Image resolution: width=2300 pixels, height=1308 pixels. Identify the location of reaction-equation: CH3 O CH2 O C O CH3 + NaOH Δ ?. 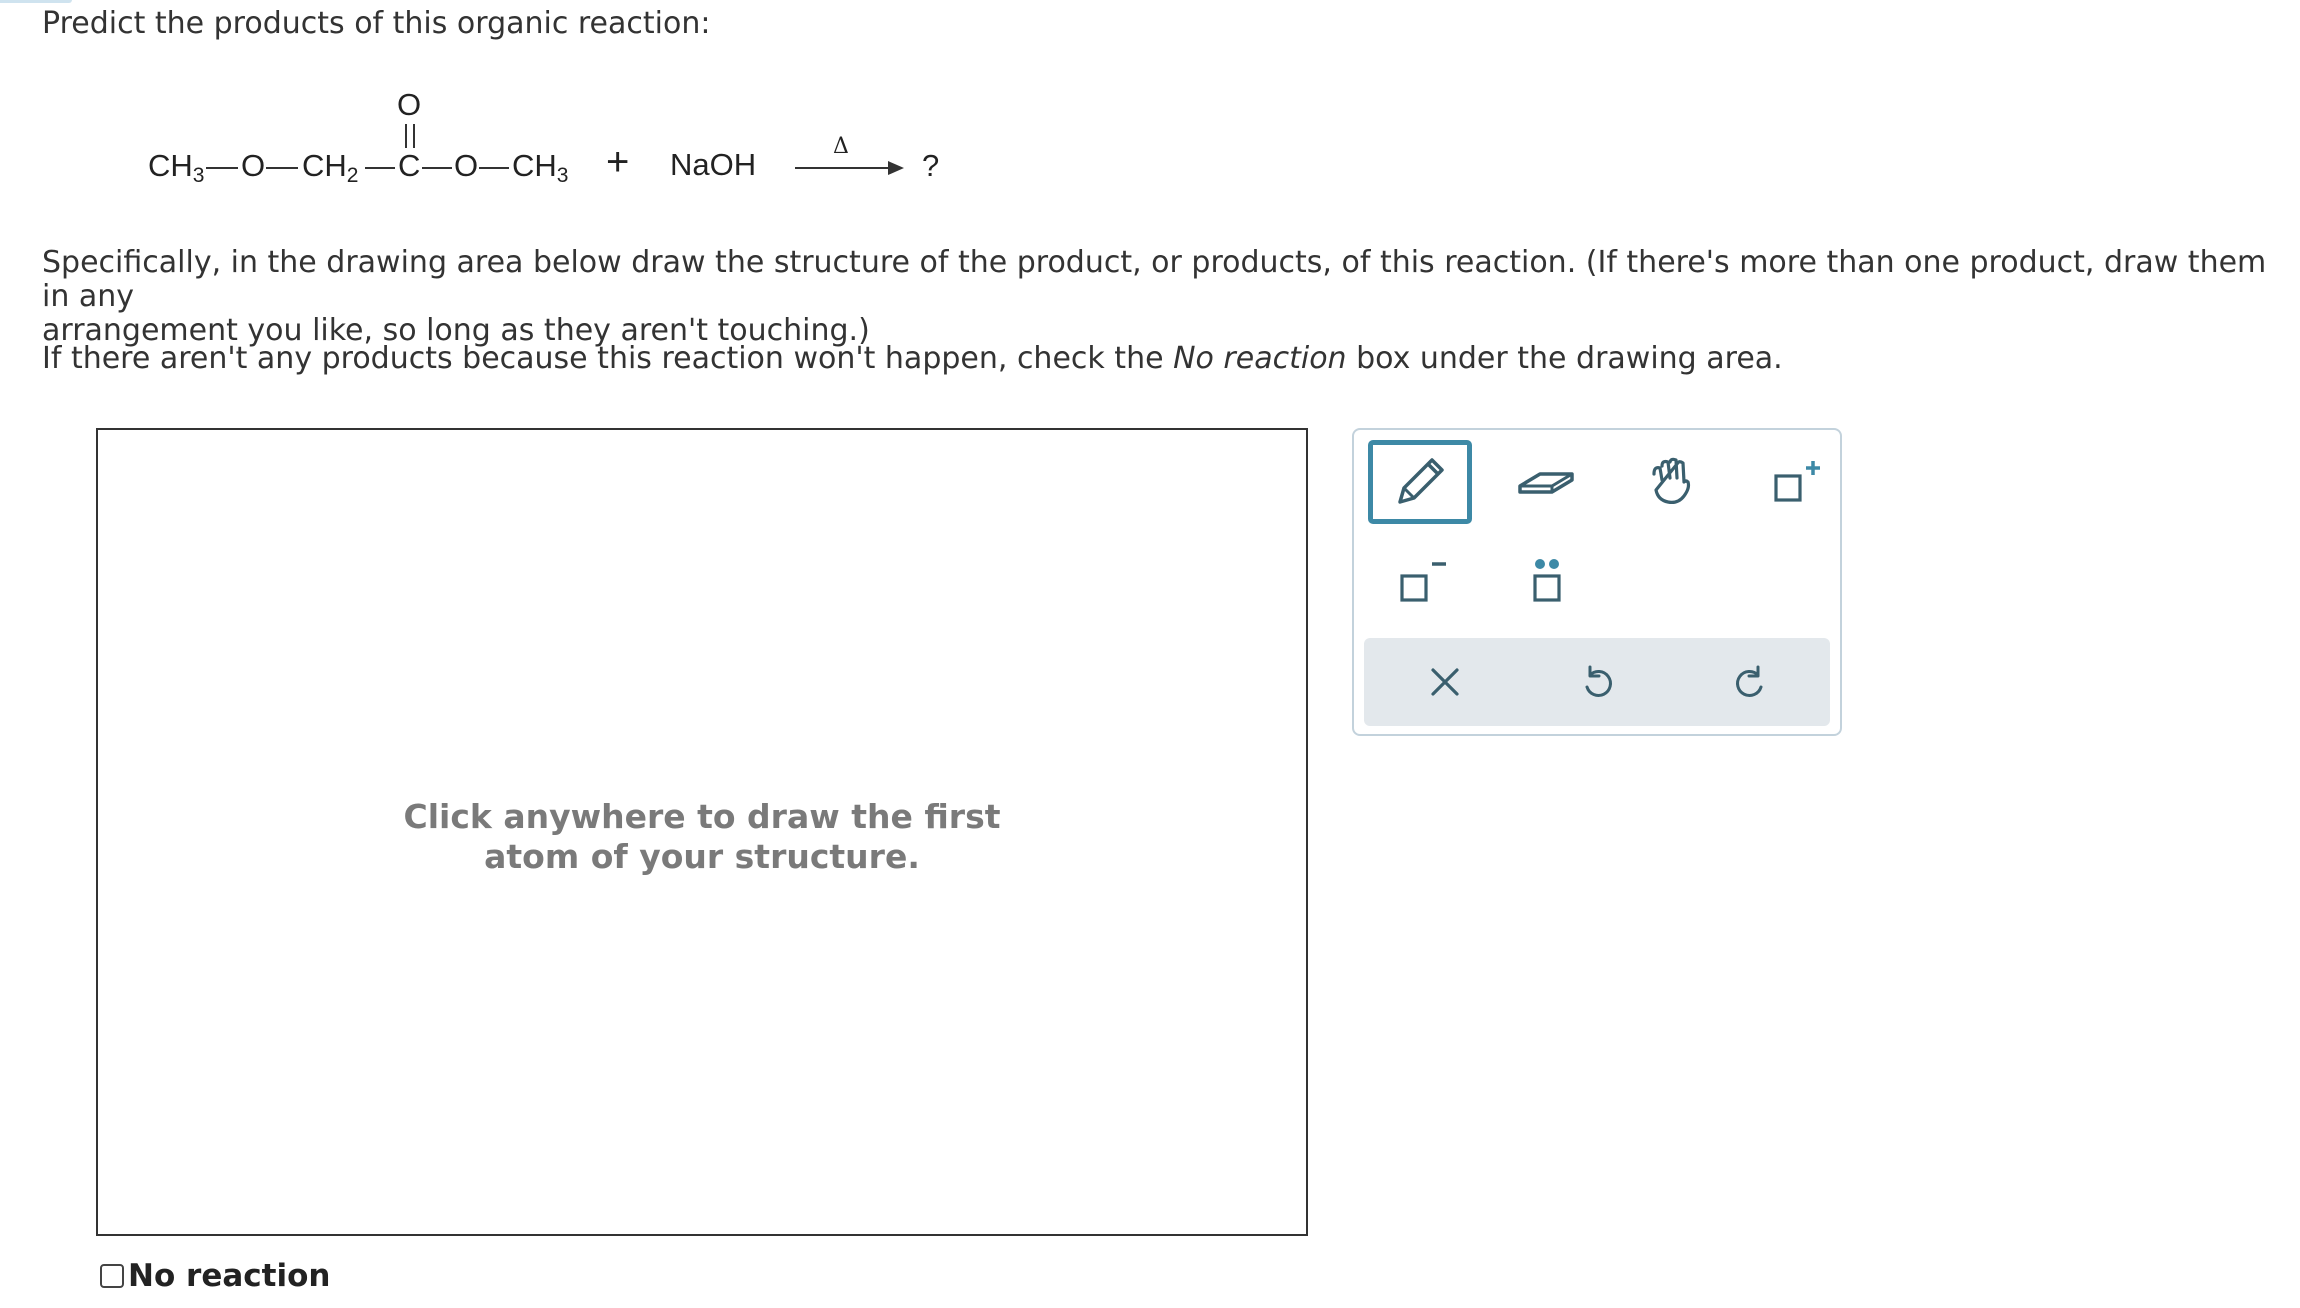
(500, 100).